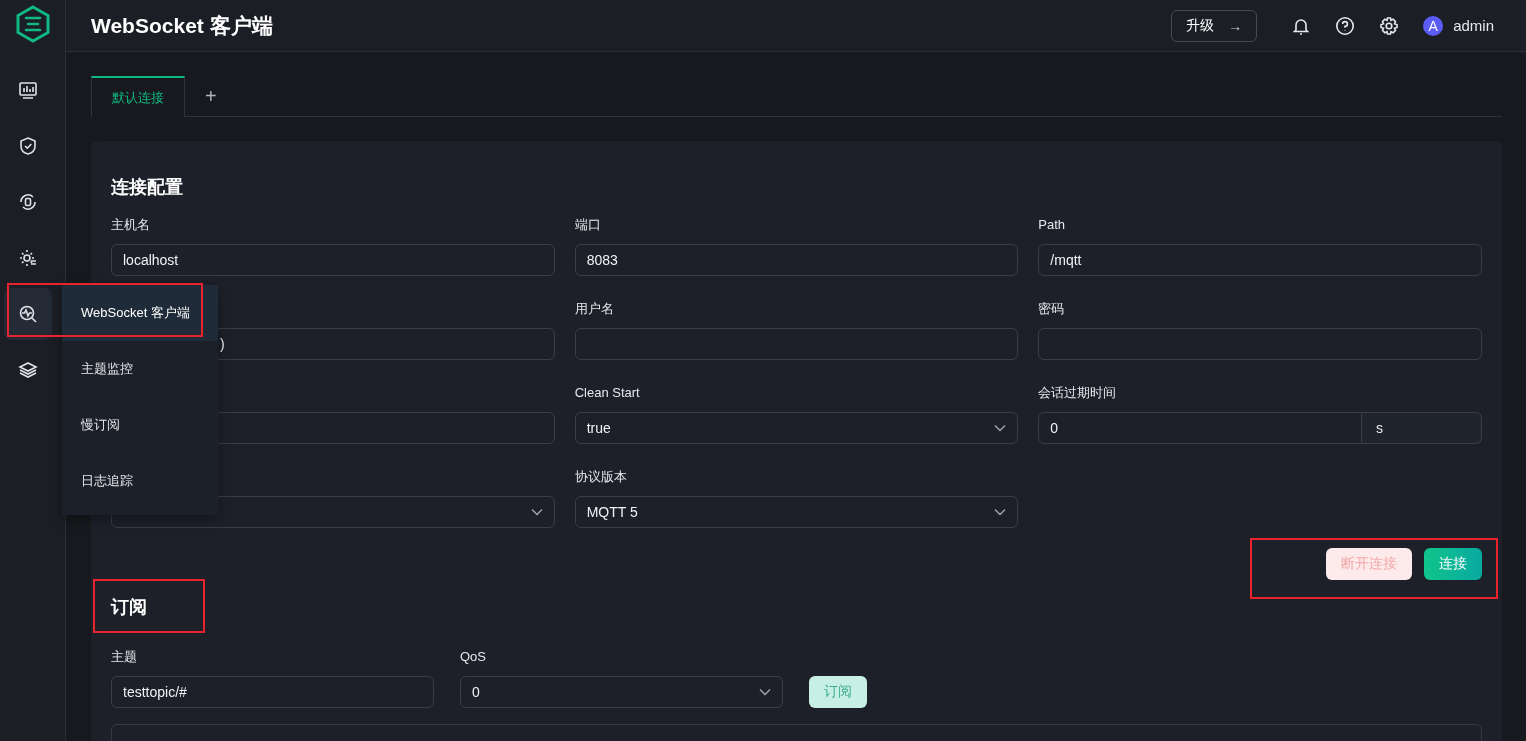  I want to click on section-title: 订阅, so click(149, 606).